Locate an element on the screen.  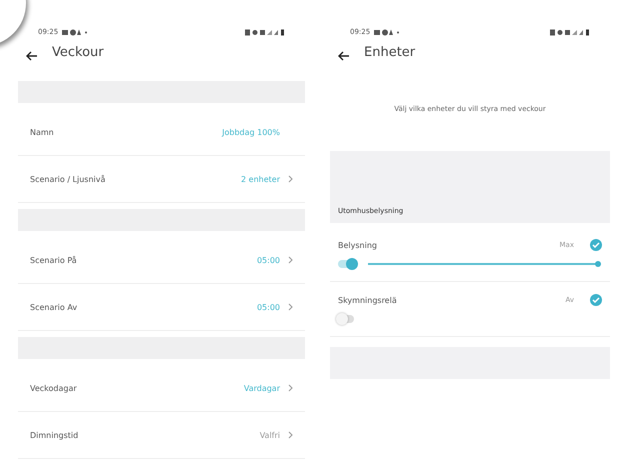
toggle-switch is located at coordinates (346, 319).